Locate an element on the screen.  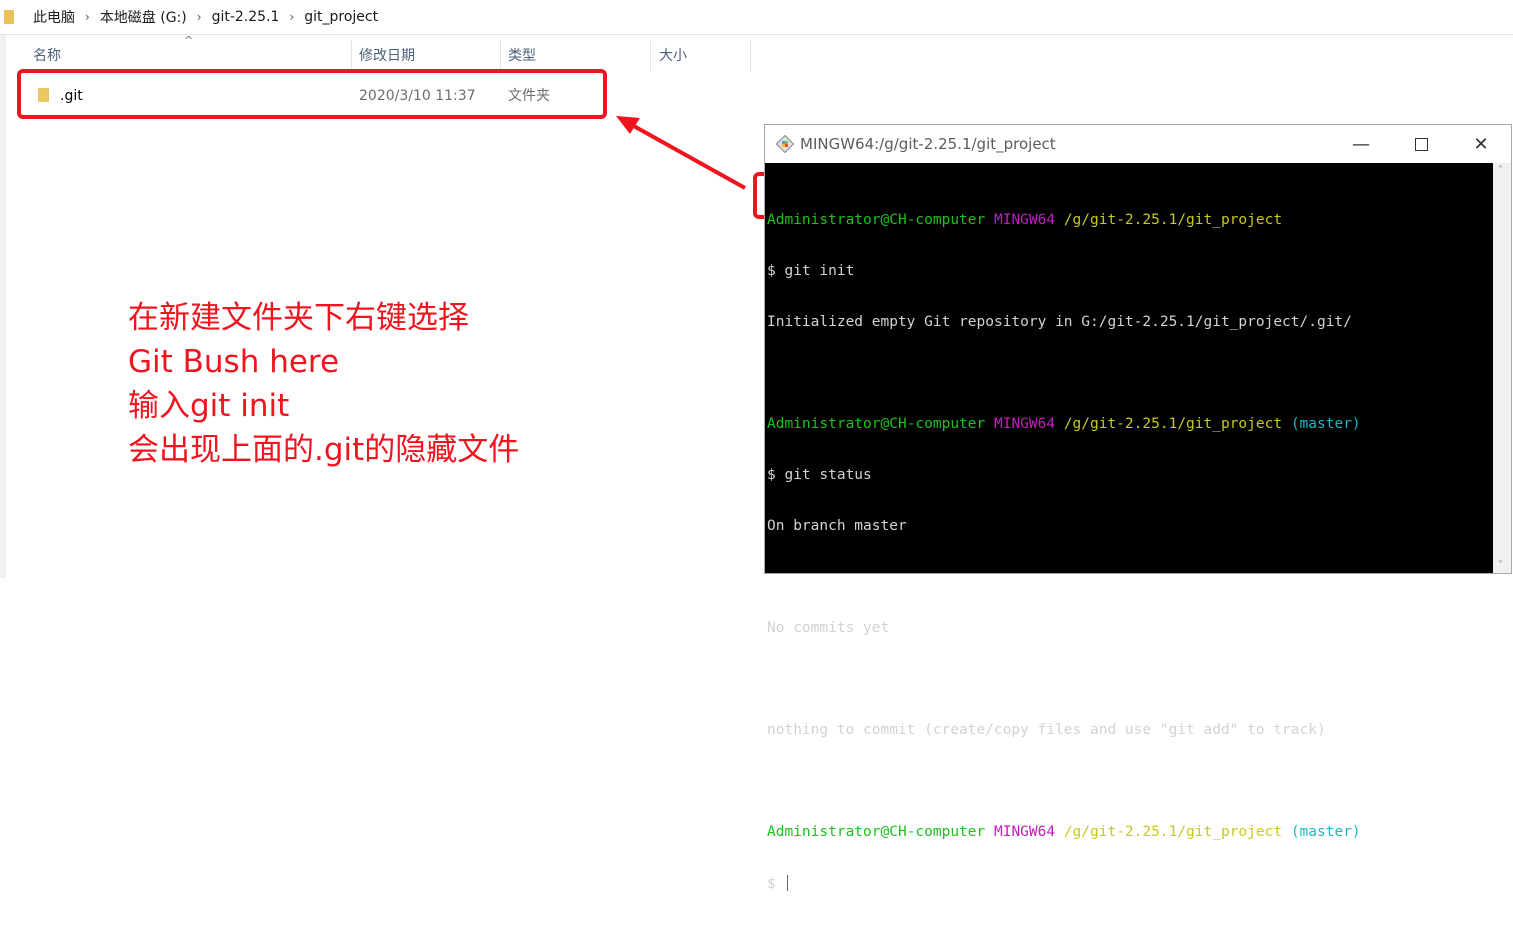
output-line: No commits yet is located at coordinates (828, 628).